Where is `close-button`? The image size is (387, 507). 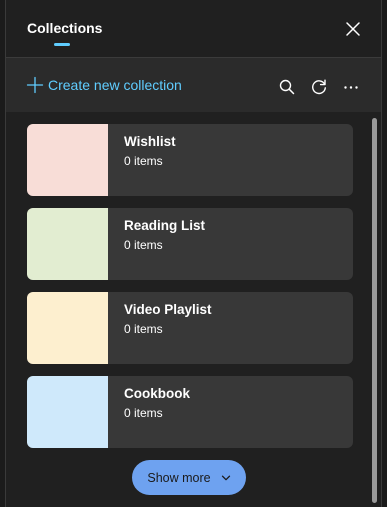 close-button is located at coordinates (353, 29).